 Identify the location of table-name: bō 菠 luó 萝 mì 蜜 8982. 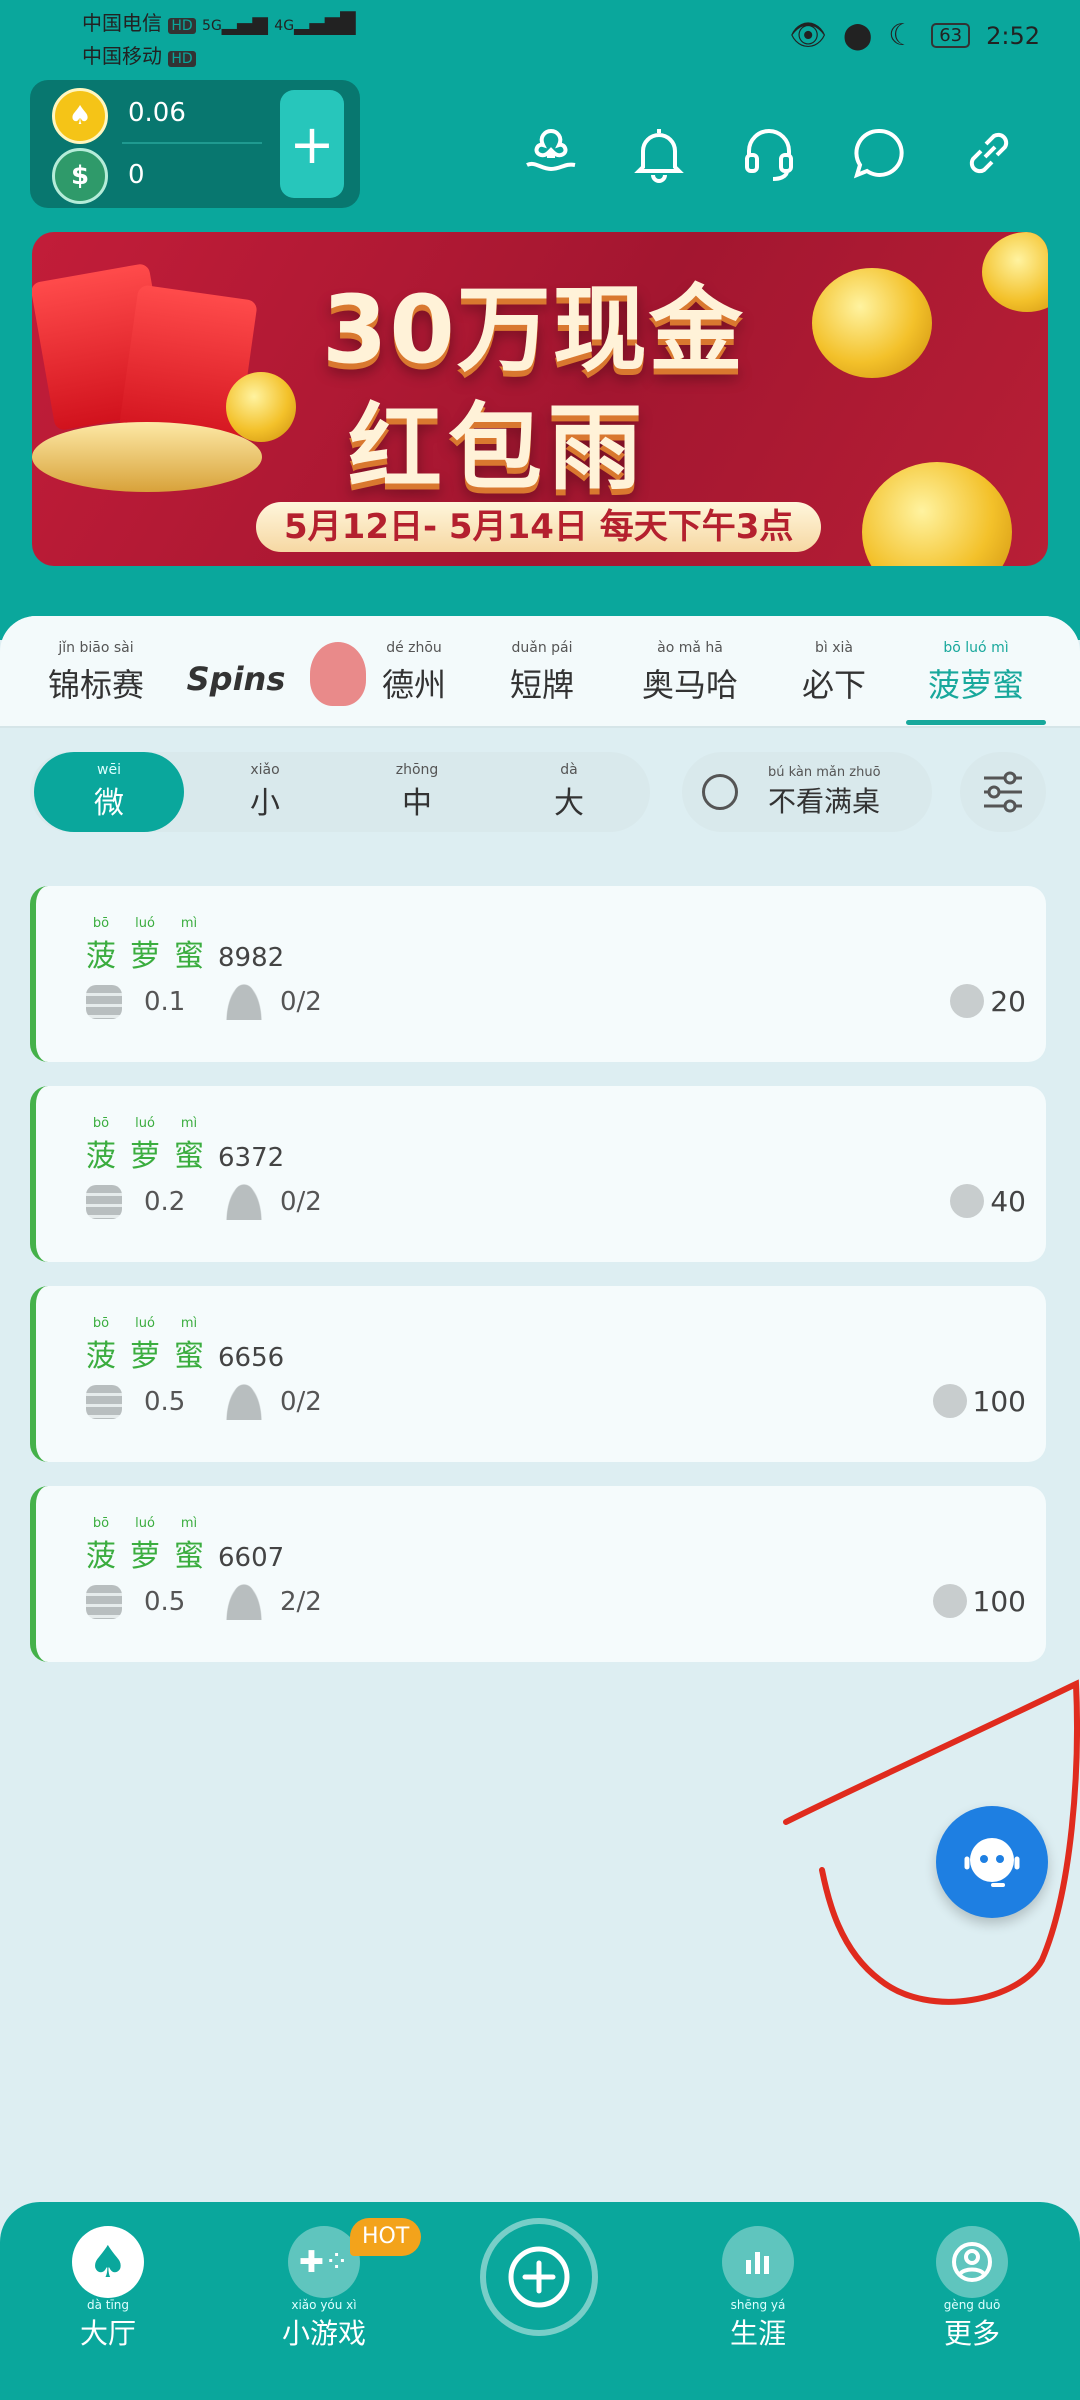
(185, 945).